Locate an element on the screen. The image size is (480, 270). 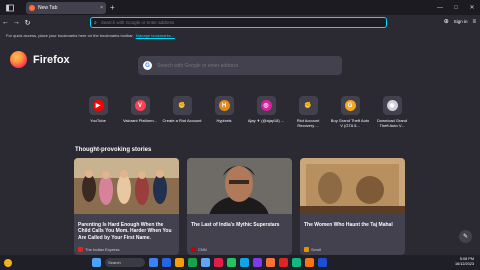
clock-date: 16/12/2023 is located at coordinates (464, 263).